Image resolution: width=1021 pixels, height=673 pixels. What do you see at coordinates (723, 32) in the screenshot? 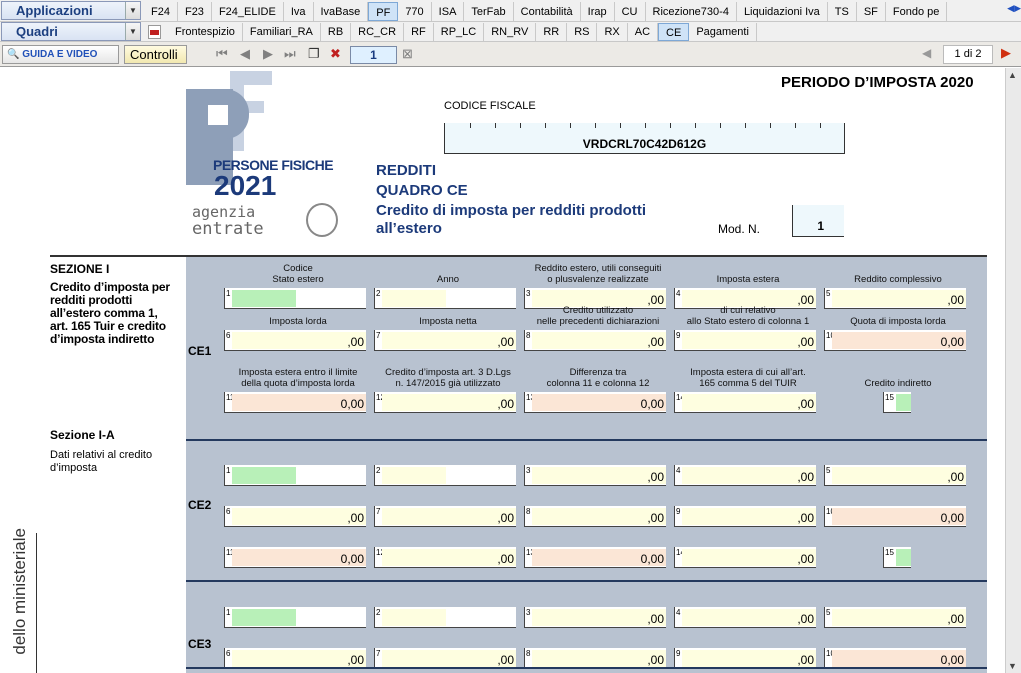
I see `quadro-tab-pagamenti: Pagamenti` at bounding box center [723, 32].